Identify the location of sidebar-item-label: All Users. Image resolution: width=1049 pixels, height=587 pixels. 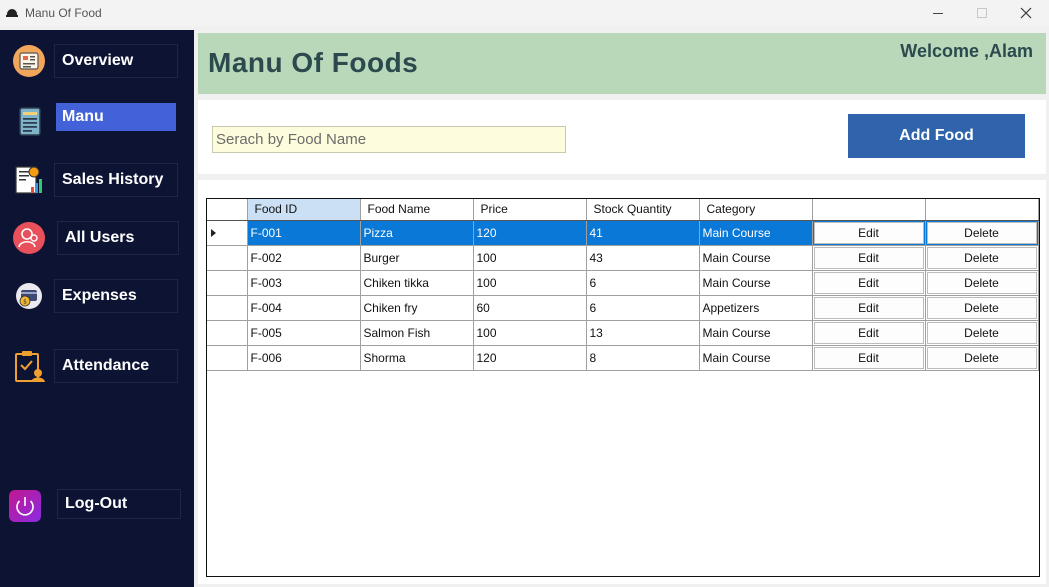
(118, 238).